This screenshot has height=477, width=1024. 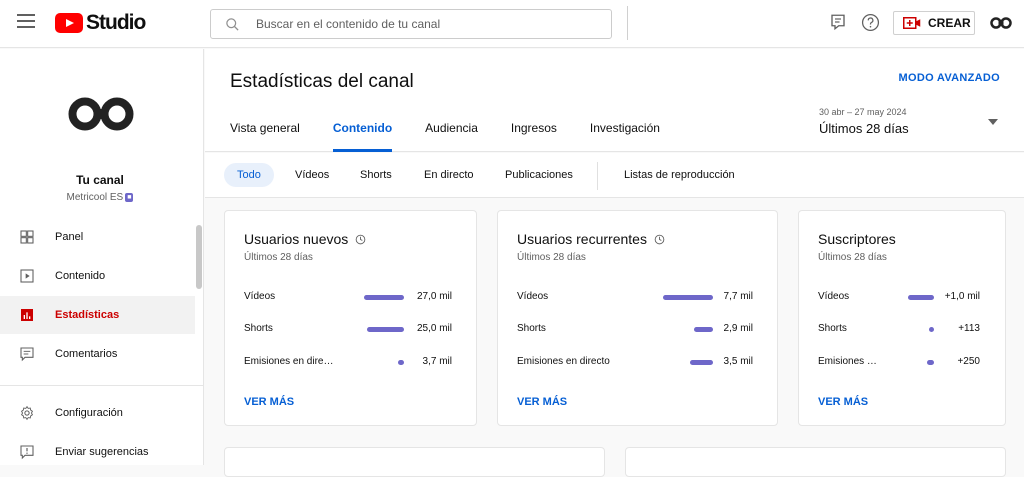 What do you see at coordinates (348, 296) in the screenshot?
I see `metric-row: Vídeos 27,0 mil` at bounding box center [348, 296].